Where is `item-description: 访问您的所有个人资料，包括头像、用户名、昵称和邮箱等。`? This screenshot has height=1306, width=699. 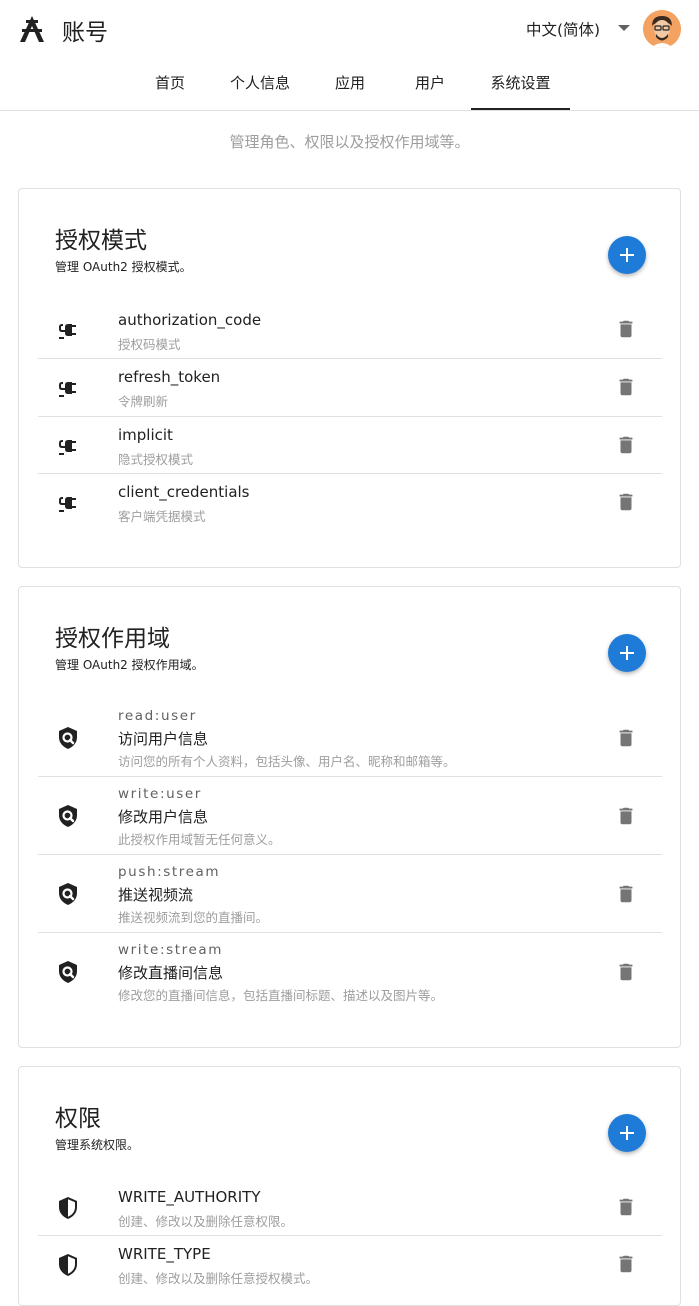 item-description: 访问您的所有个人资料，包括头像、用户名、昵称和邮箱等。 is located at coordinates (287, 761).